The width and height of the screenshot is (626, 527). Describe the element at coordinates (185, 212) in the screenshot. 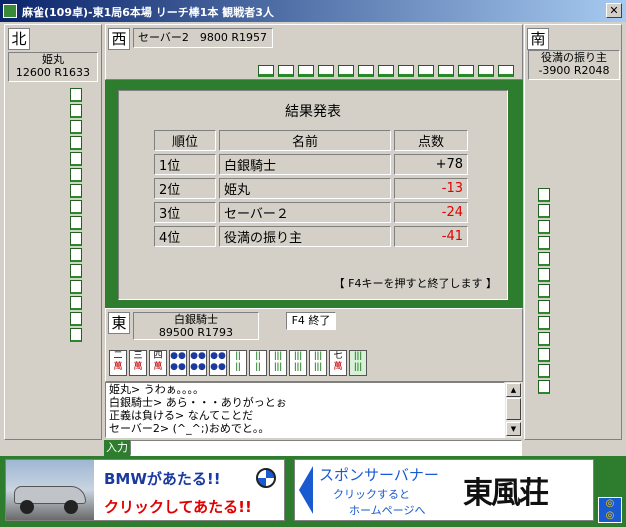

I see `row-rank: 3位` at that location.